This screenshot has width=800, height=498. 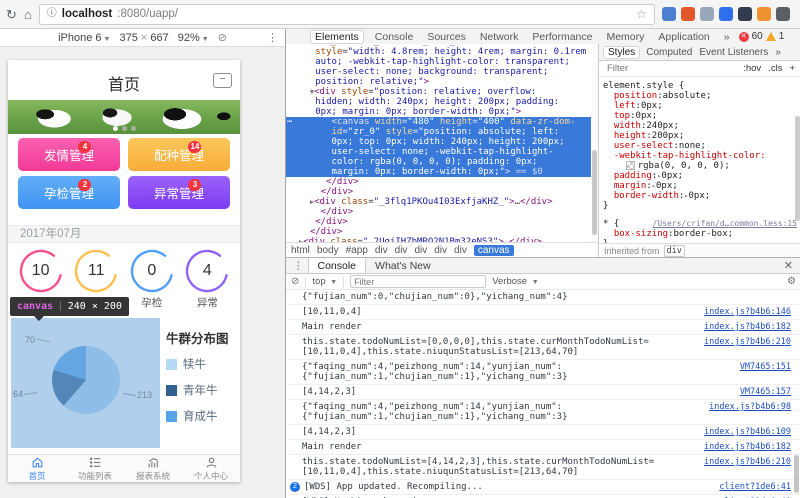 What do you see at coordinates (222, 80) in the screenshot?
I see `minimize-button: −` at bounding box center [222, 80].